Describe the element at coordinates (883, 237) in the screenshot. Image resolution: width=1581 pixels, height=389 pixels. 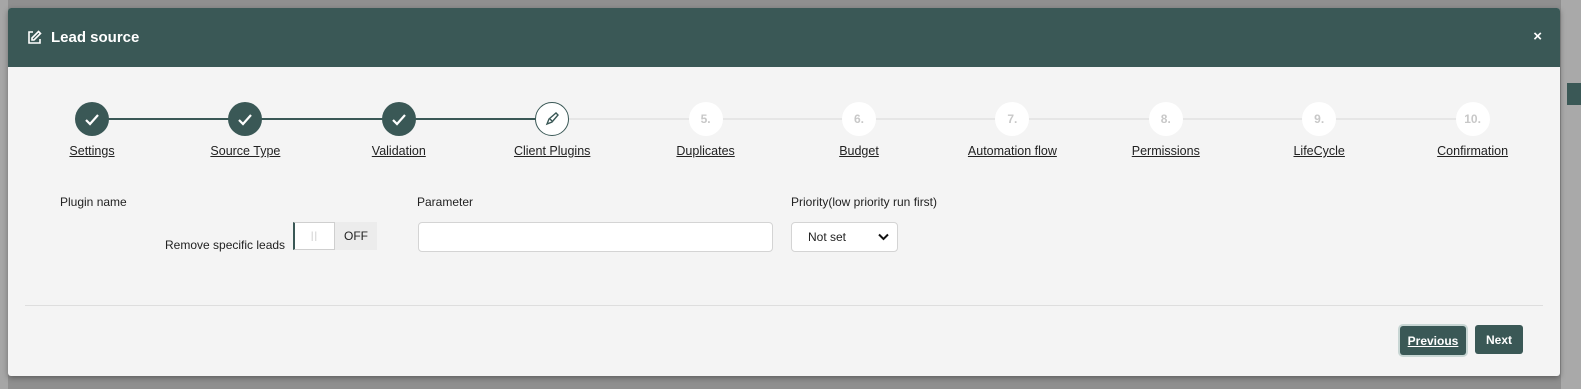
I see `chevron-down-icon` at that location.